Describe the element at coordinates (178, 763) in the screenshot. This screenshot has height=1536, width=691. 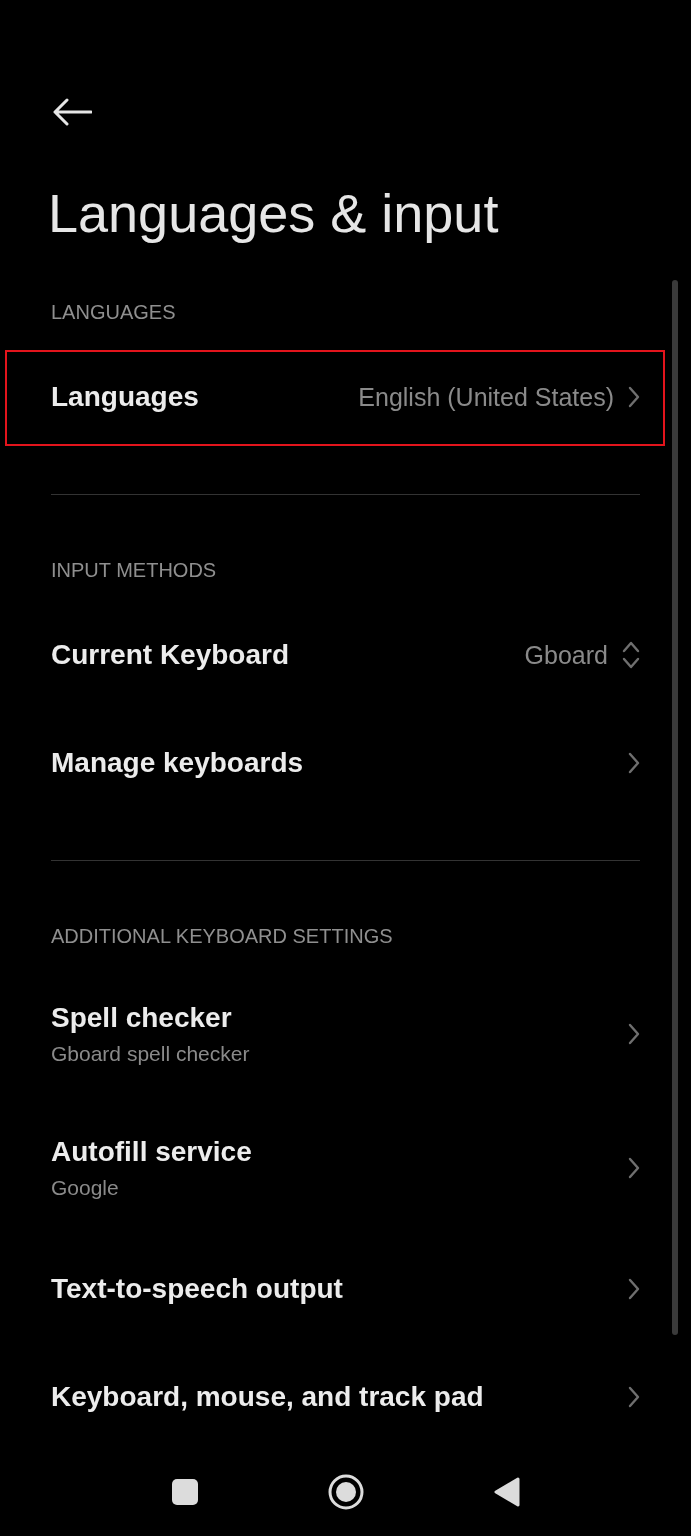
I see `row-title: Manage keyboards` at that location.